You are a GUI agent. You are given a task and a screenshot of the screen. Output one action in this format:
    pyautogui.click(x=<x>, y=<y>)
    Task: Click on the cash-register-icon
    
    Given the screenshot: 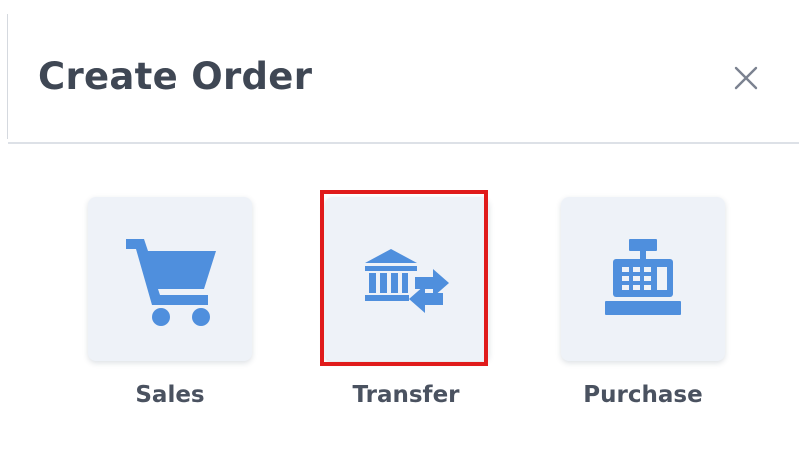 What is the action you would take?
    pyautogui.click(x=643, y=277)
    